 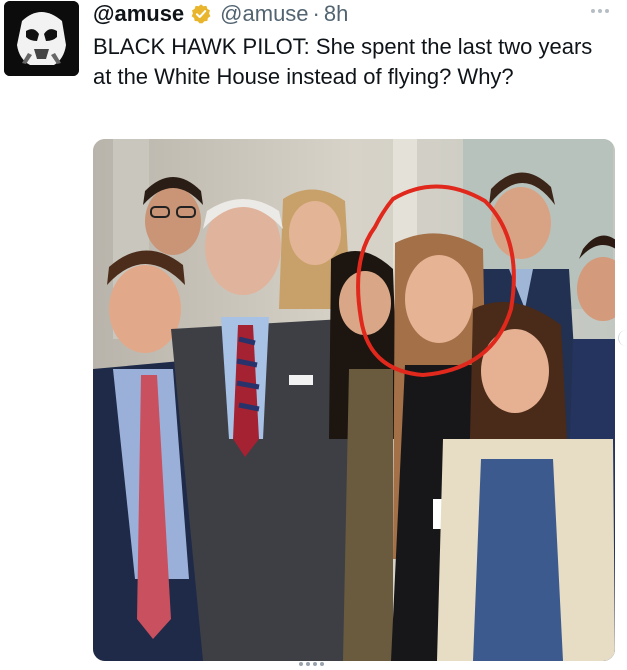 I want to click on verified-badge-icon, so click(x=201, y=14).